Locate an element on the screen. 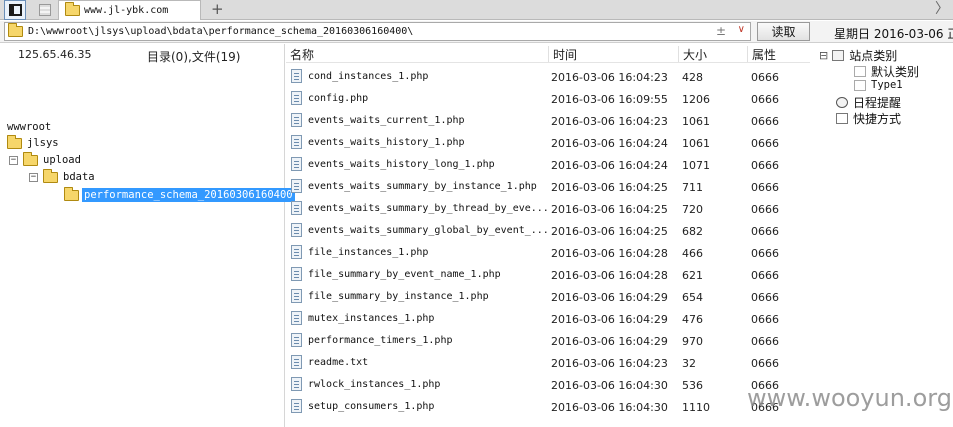 Image resolution: width=953 pixels, height=427 pixels. type1-label: Type1 is located at coordinates (887, 85).